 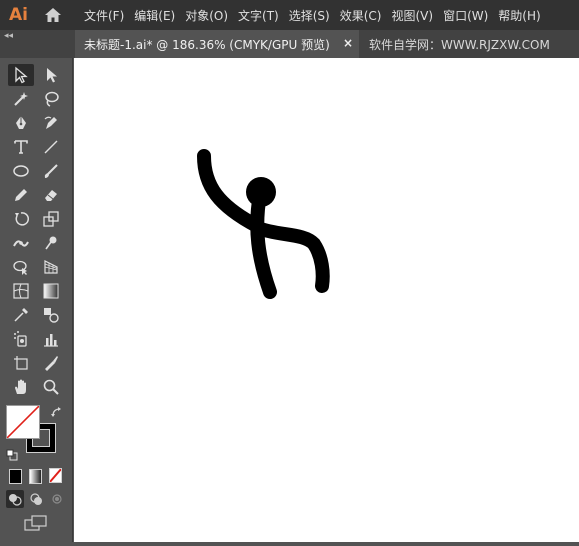 What do you see at coordinates (412, 15) in the screenshot?
I see `menu-view: 视图(V)` at bounding box center [412, 15].